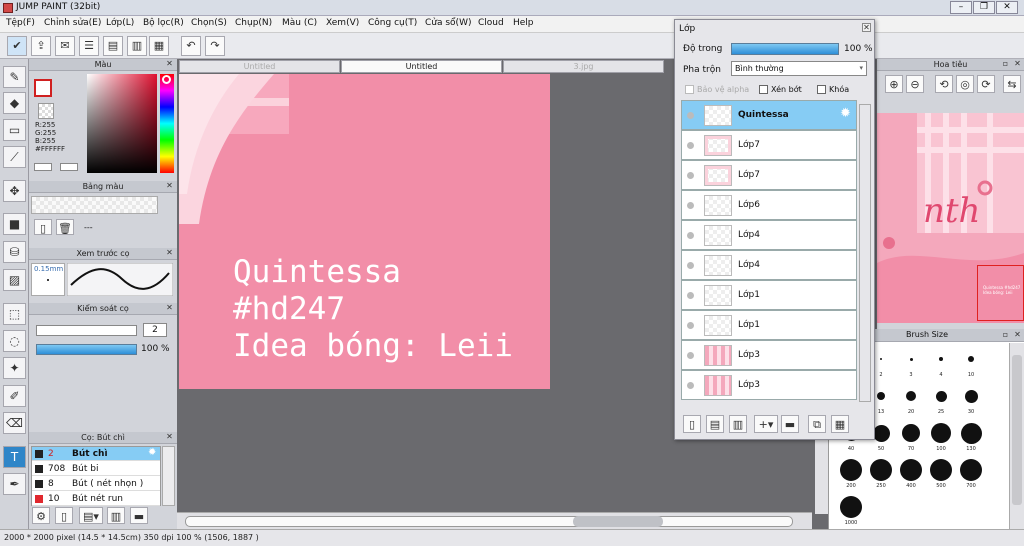 This screenshot has height=546, width=1024. Describe the element at coordinates (65, 46) in the screenshot. I see `comment-icon: ✉` at that location.